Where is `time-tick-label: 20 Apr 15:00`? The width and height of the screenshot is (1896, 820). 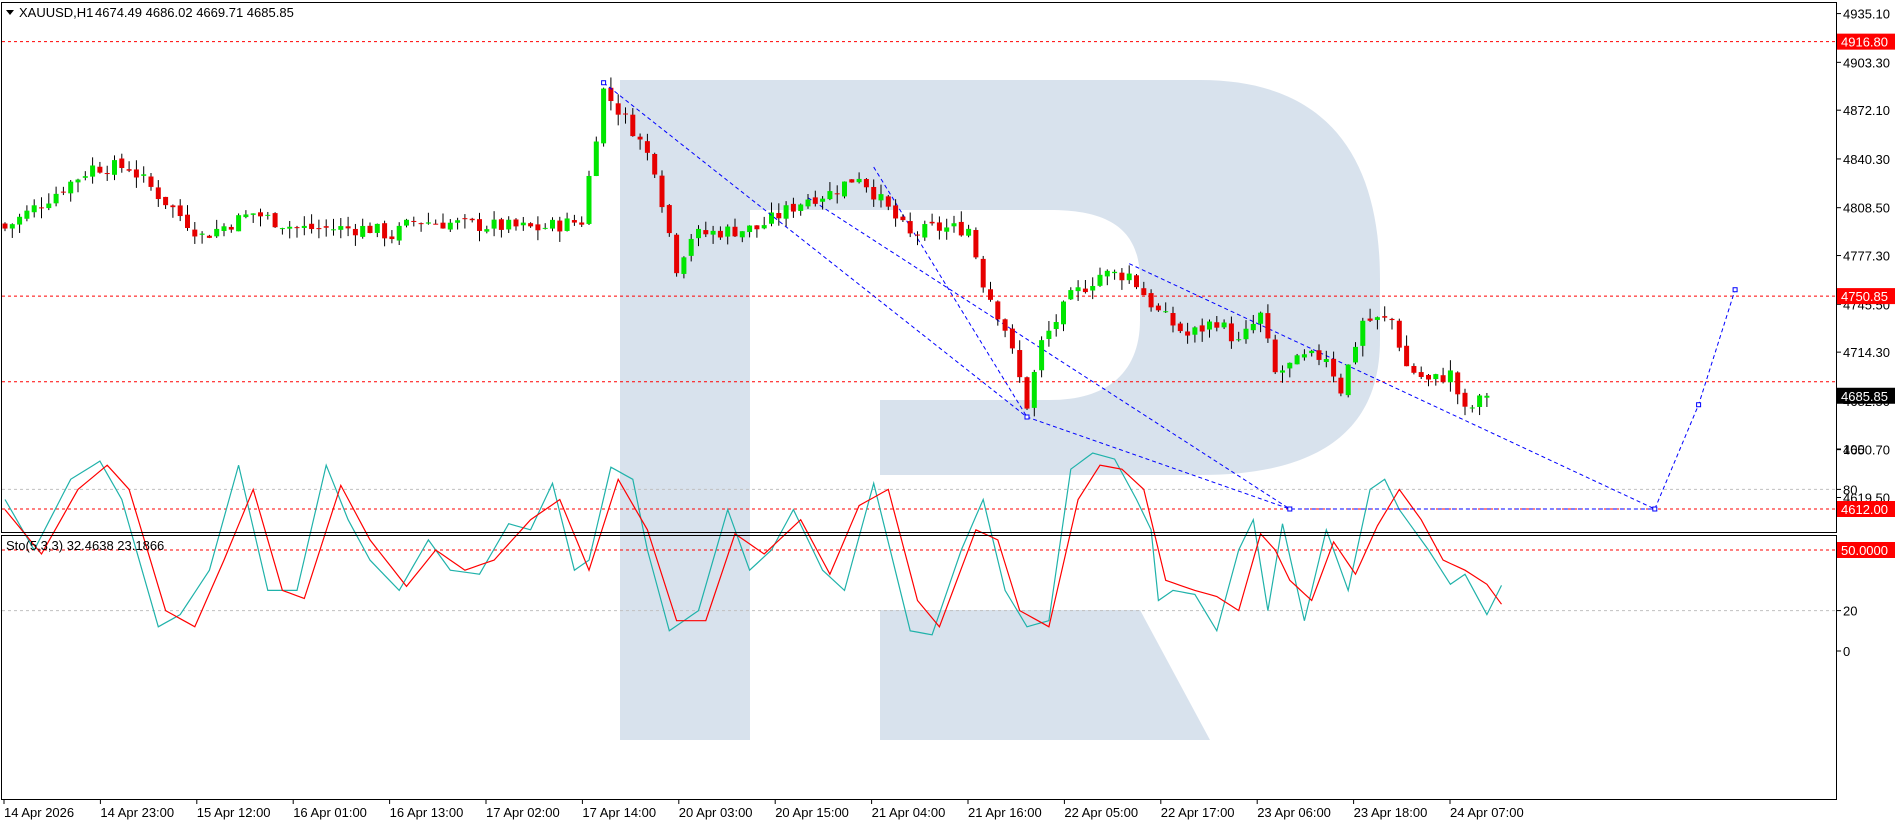
time-tick-label: 20 Apr 15:00 is located at coordinates (812, 812).